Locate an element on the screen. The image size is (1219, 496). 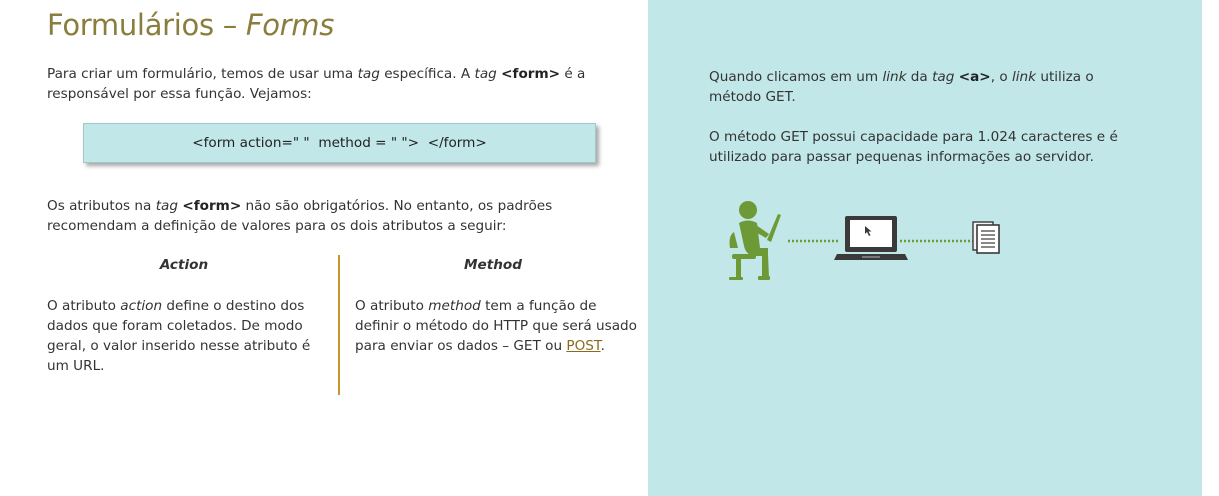
laptop-icon is located at coordinates (871, 238).